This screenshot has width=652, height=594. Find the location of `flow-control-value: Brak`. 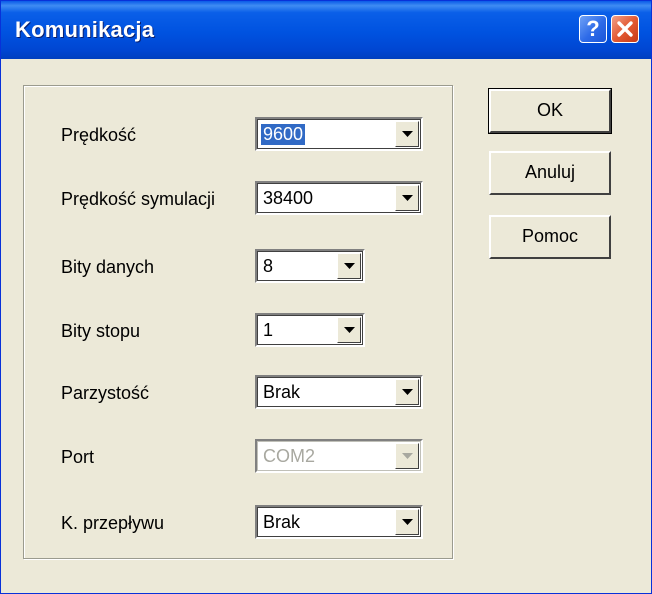

flow-control-value: Brak is located at coordinates (282, 522).